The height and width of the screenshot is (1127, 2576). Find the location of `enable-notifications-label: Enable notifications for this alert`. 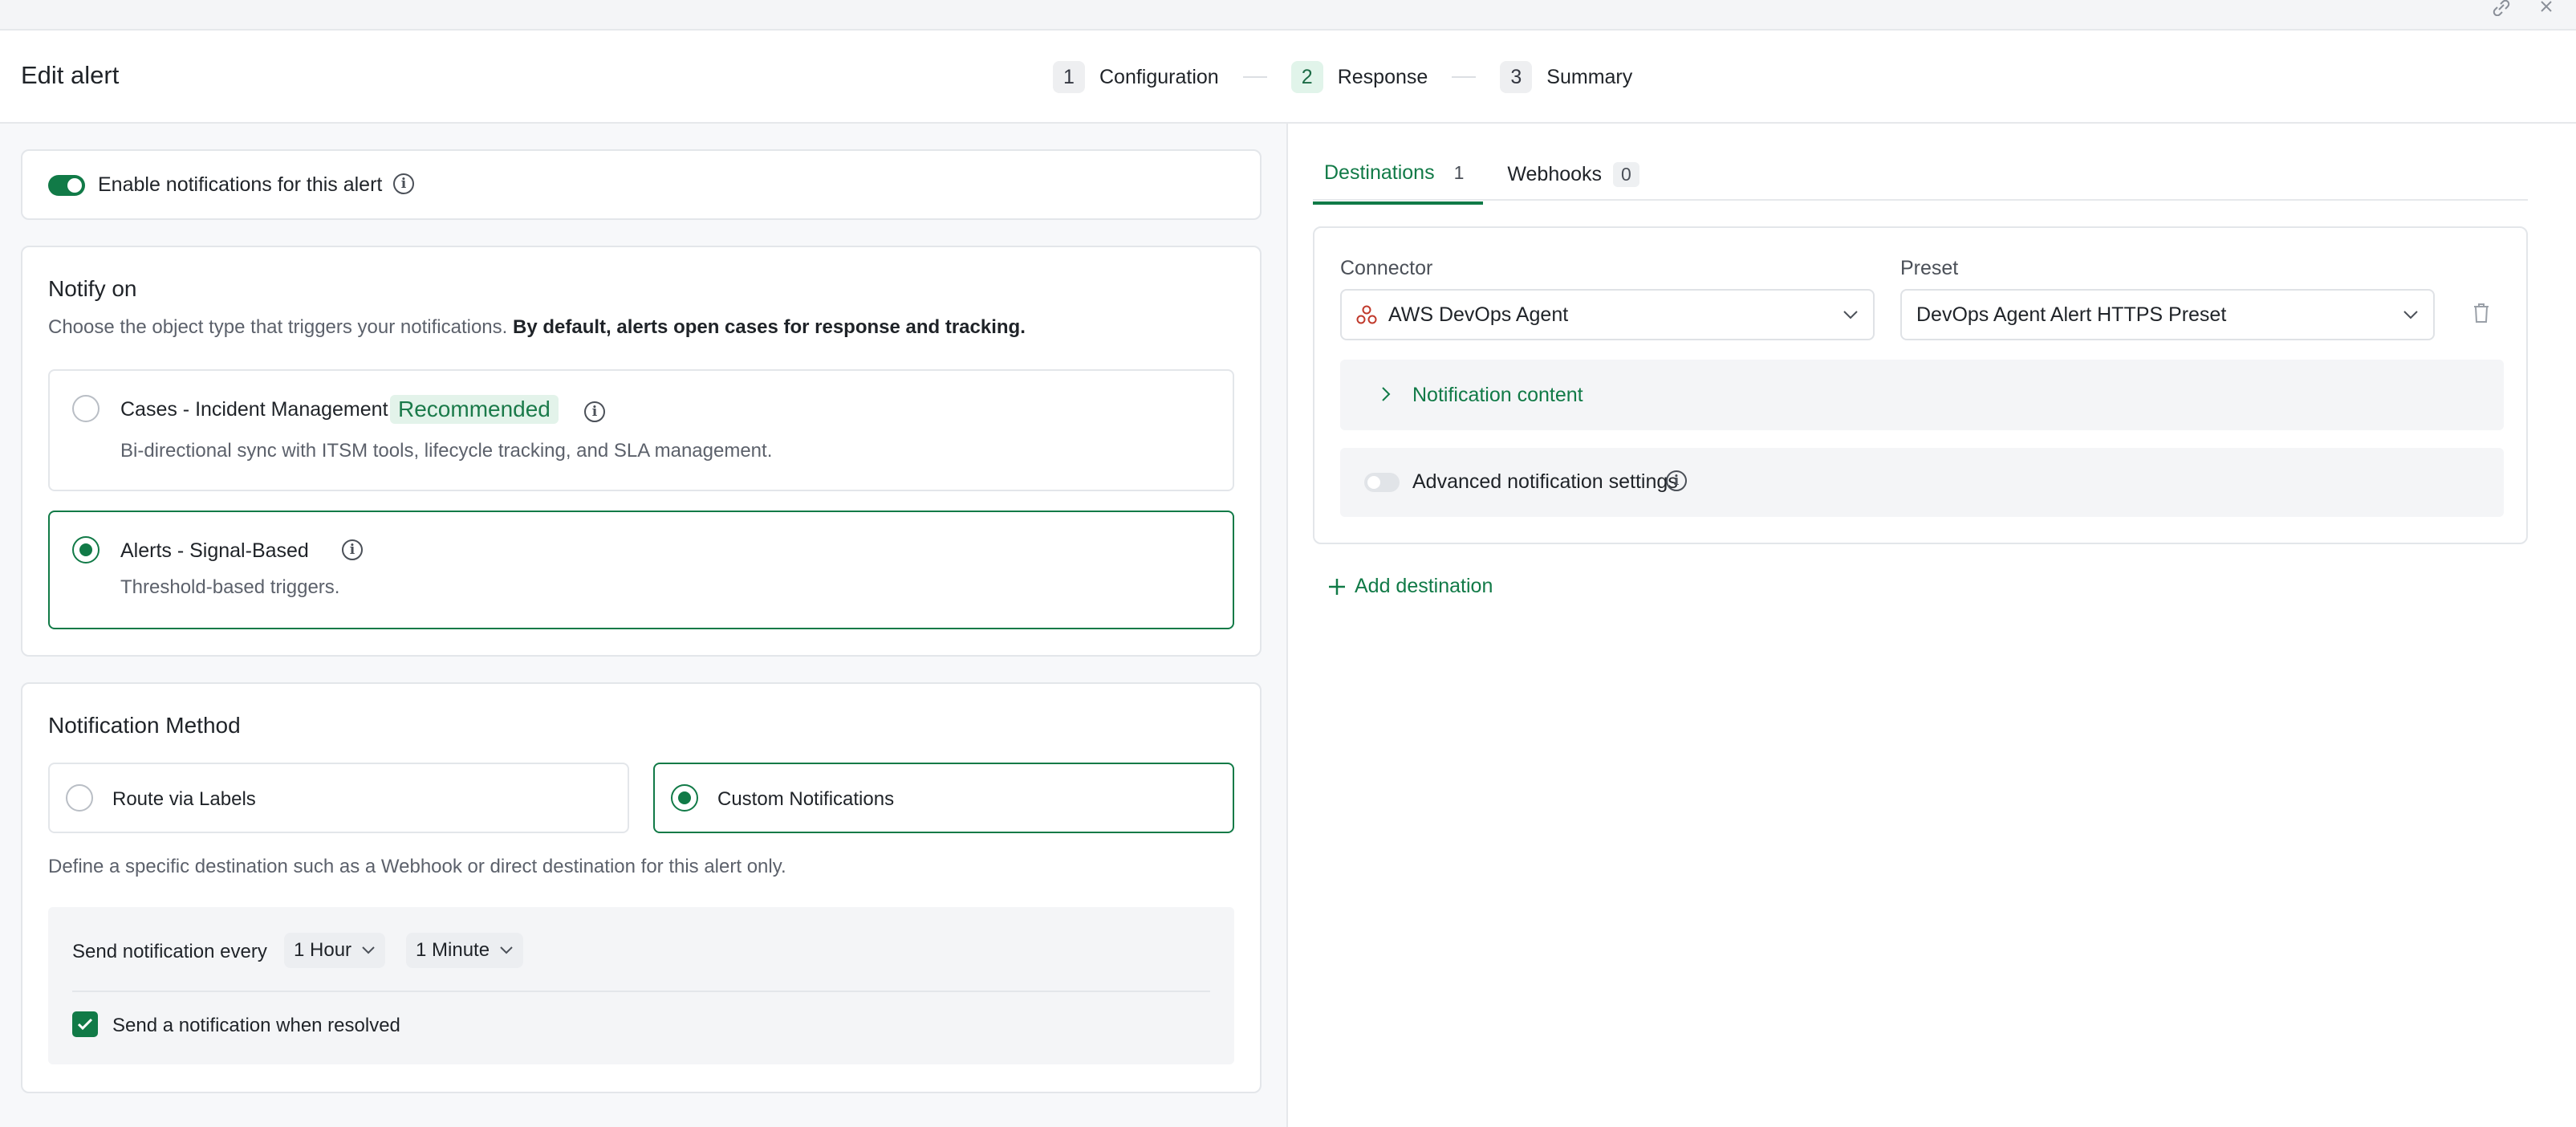

enable-notifications-label: Enable notifications for this alert is located at coordinates (240, 184).